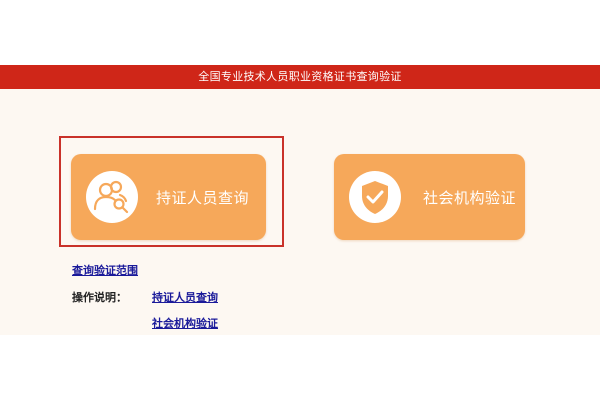  I want to click on operation-instructions-label: 操作说明：, so click(99, 297).